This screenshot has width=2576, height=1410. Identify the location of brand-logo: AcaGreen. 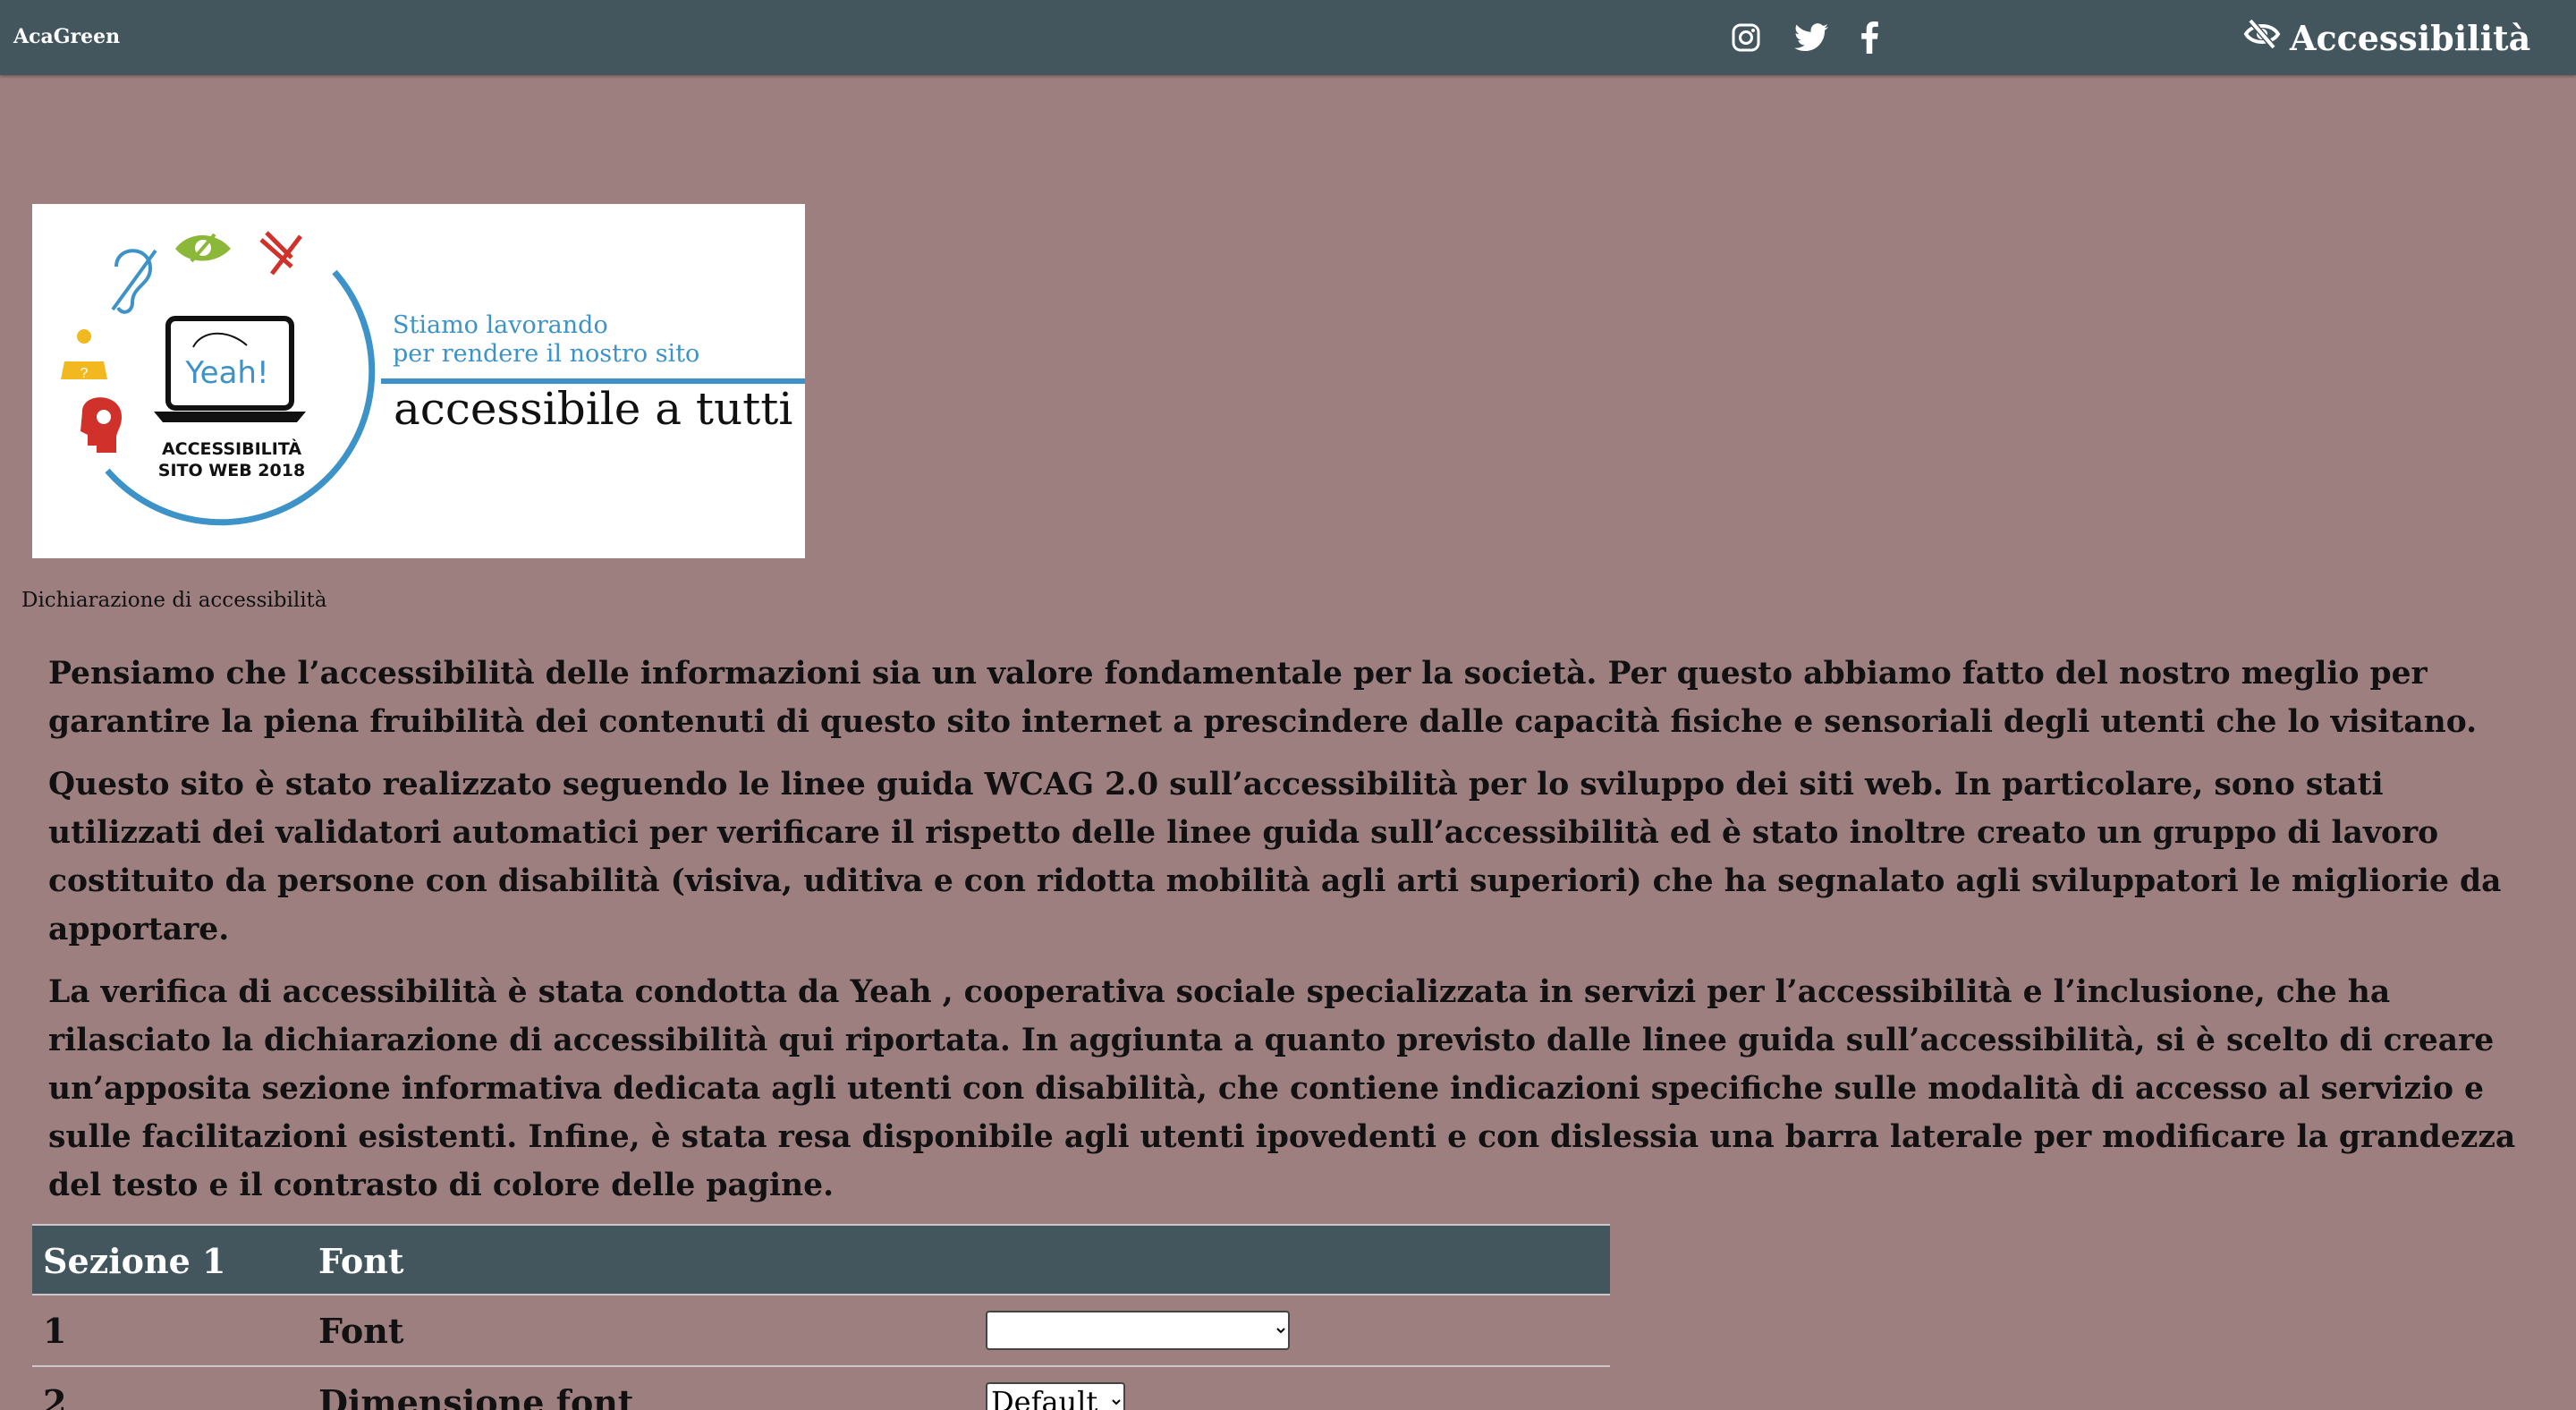
(66, 36).